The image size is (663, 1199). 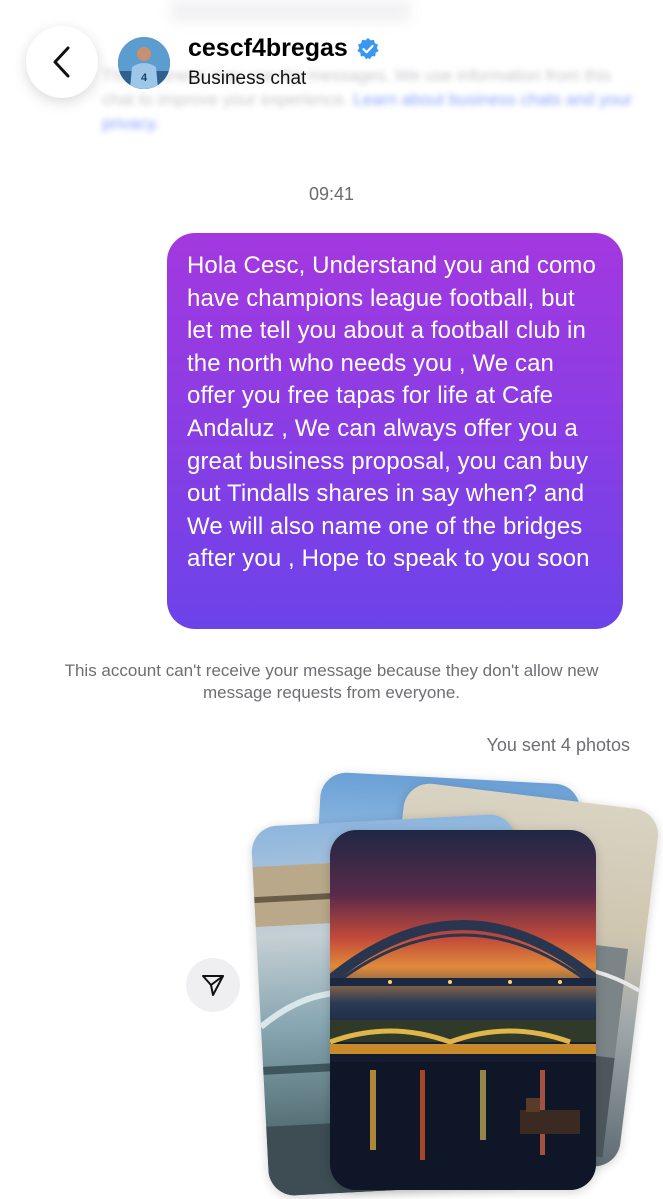 I want to click on share-button, so click(x=213, y=985).